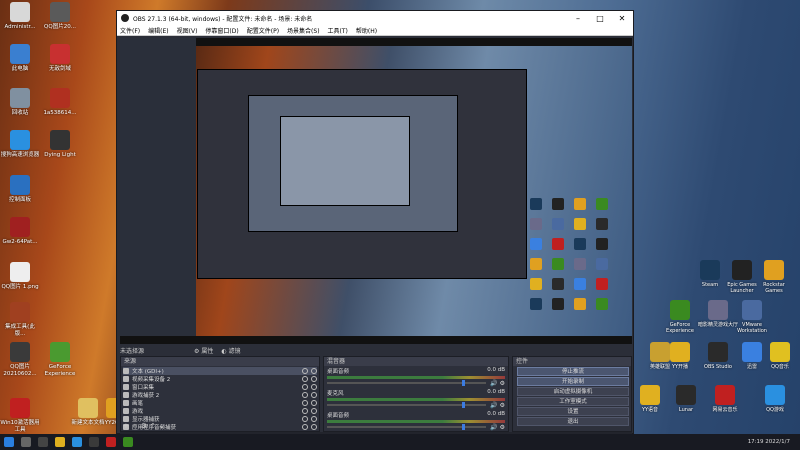 The width and height of the screenshot is (800, 450). I want to click on desktop-icon: Rockstar Games, so click(774, 277).